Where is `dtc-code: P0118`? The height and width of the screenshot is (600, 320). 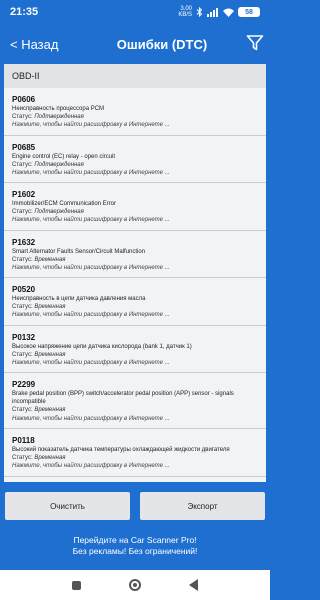 dtc-code: P0118 is located at coordinates (23, 440).